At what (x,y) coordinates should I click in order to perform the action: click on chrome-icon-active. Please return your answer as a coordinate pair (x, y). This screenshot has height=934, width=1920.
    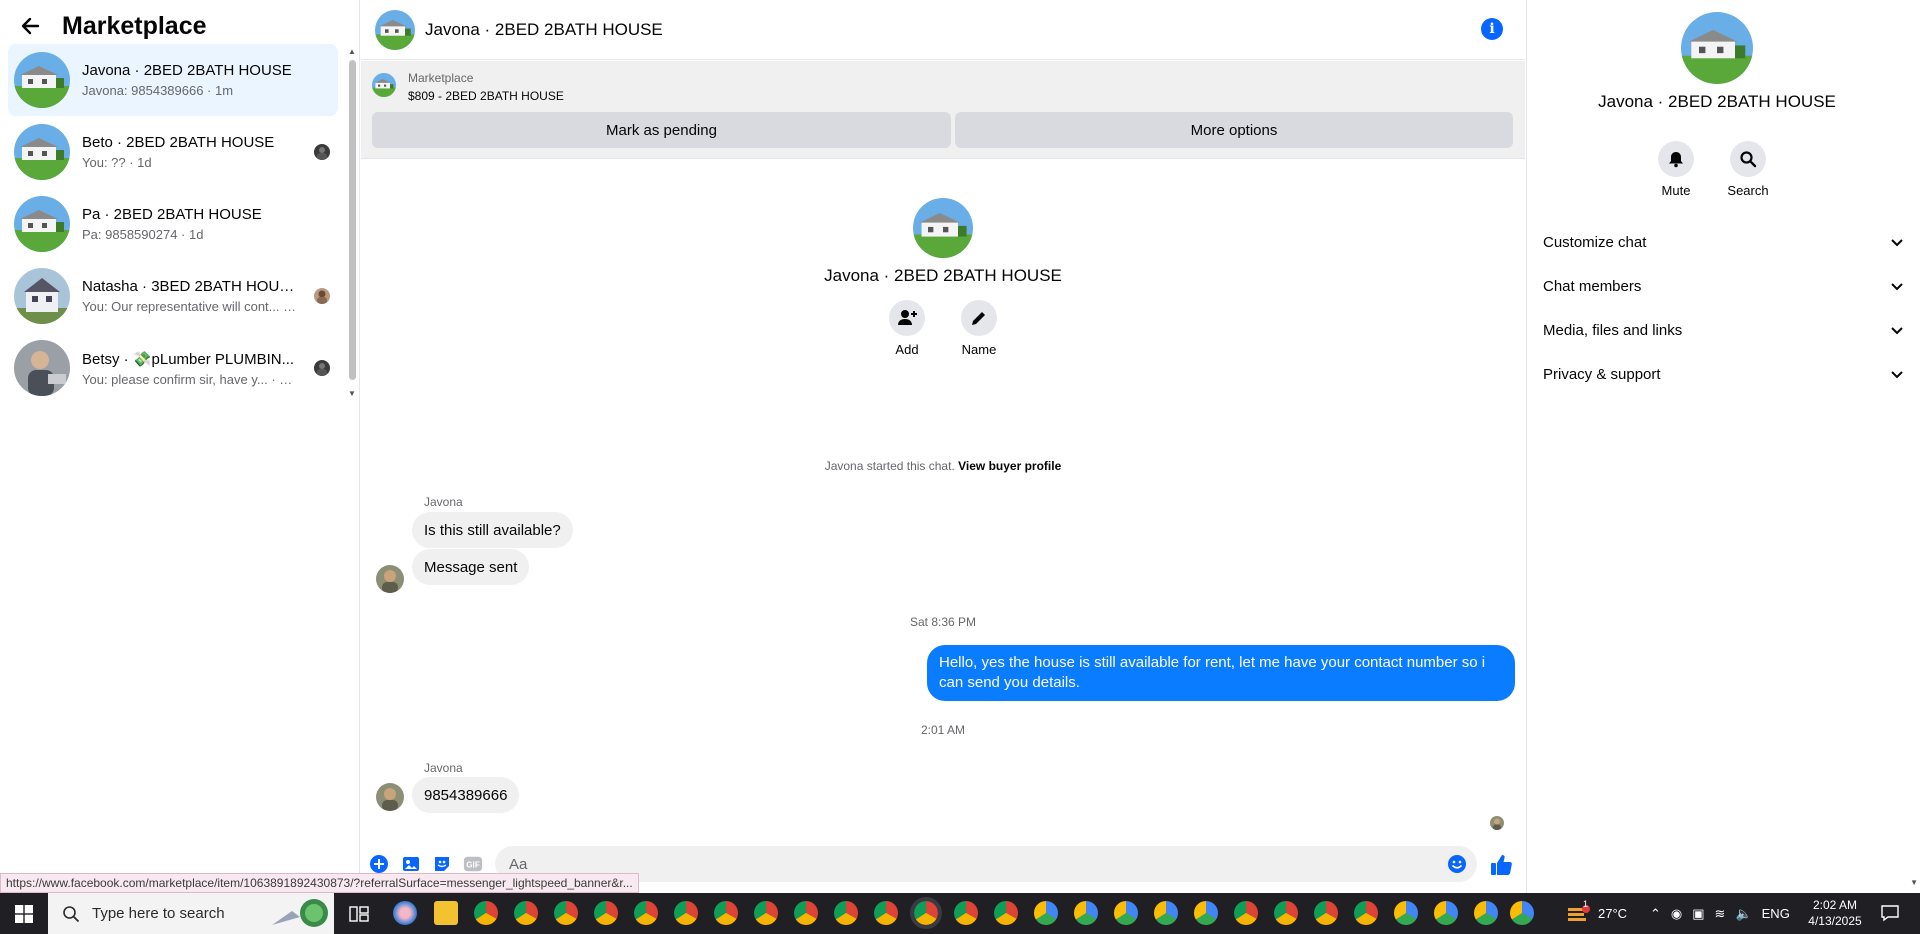
    Looking at the image, I should click on (926, 913).